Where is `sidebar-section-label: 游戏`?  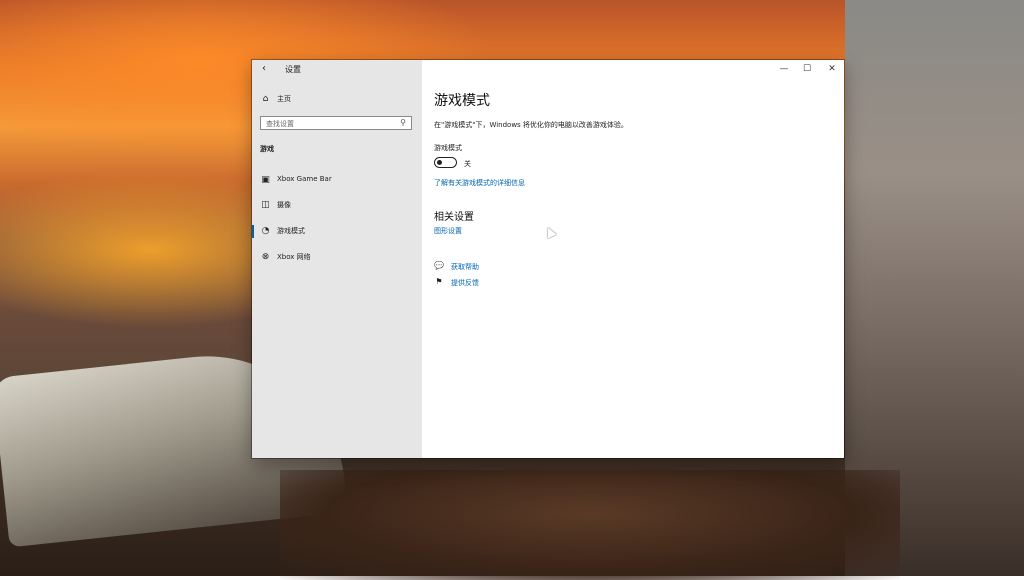
sidebar-section-label: 游戏 is located at coordinates (267, 149).